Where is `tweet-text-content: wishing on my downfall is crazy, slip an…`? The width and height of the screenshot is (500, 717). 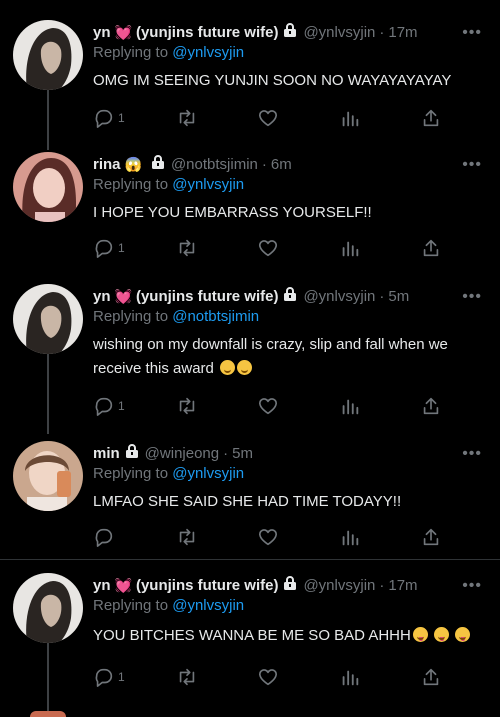 tweet-text-content: wishing on my downfall is crazy, slip an… is located at coordinates (270, 356).